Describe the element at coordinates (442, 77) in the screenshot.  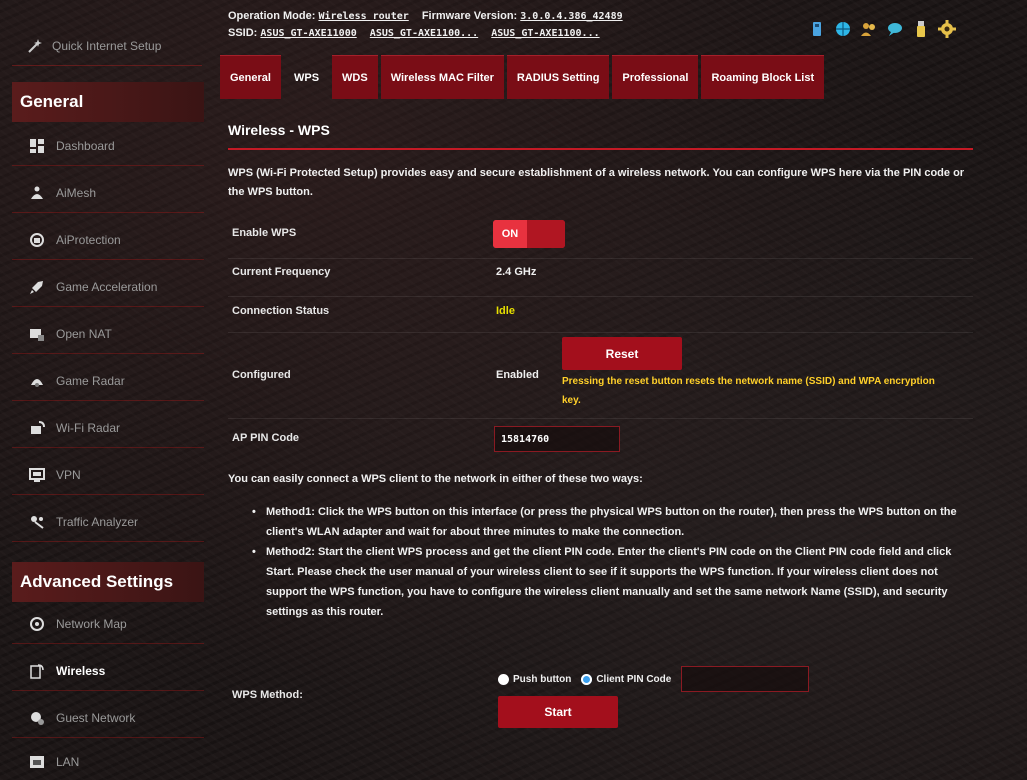
I see `tab-wireless-mac-filter: Wireless MAC Filter` at that location.